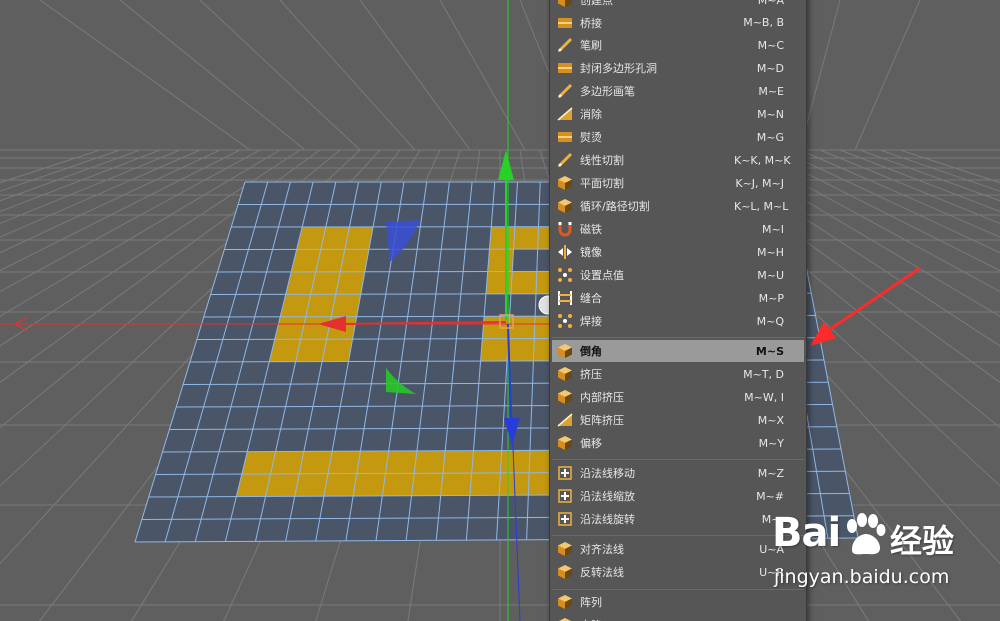 This screenshot has height=621, width=1000. I want to click on menu-item-shortcut: M~W, I, so click(764, 397).